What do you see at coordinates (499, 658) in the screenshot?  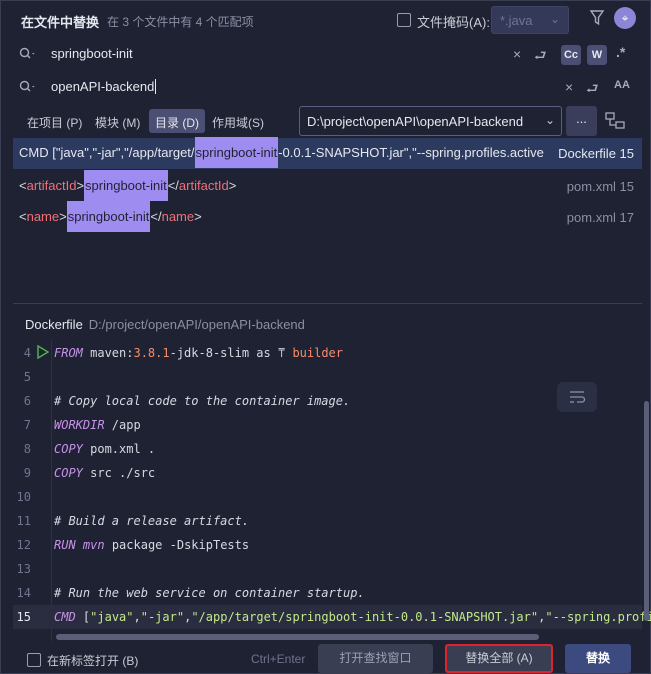 I see `replace-all-button: 替换全部 (A)` at bounding box center [499, 658].